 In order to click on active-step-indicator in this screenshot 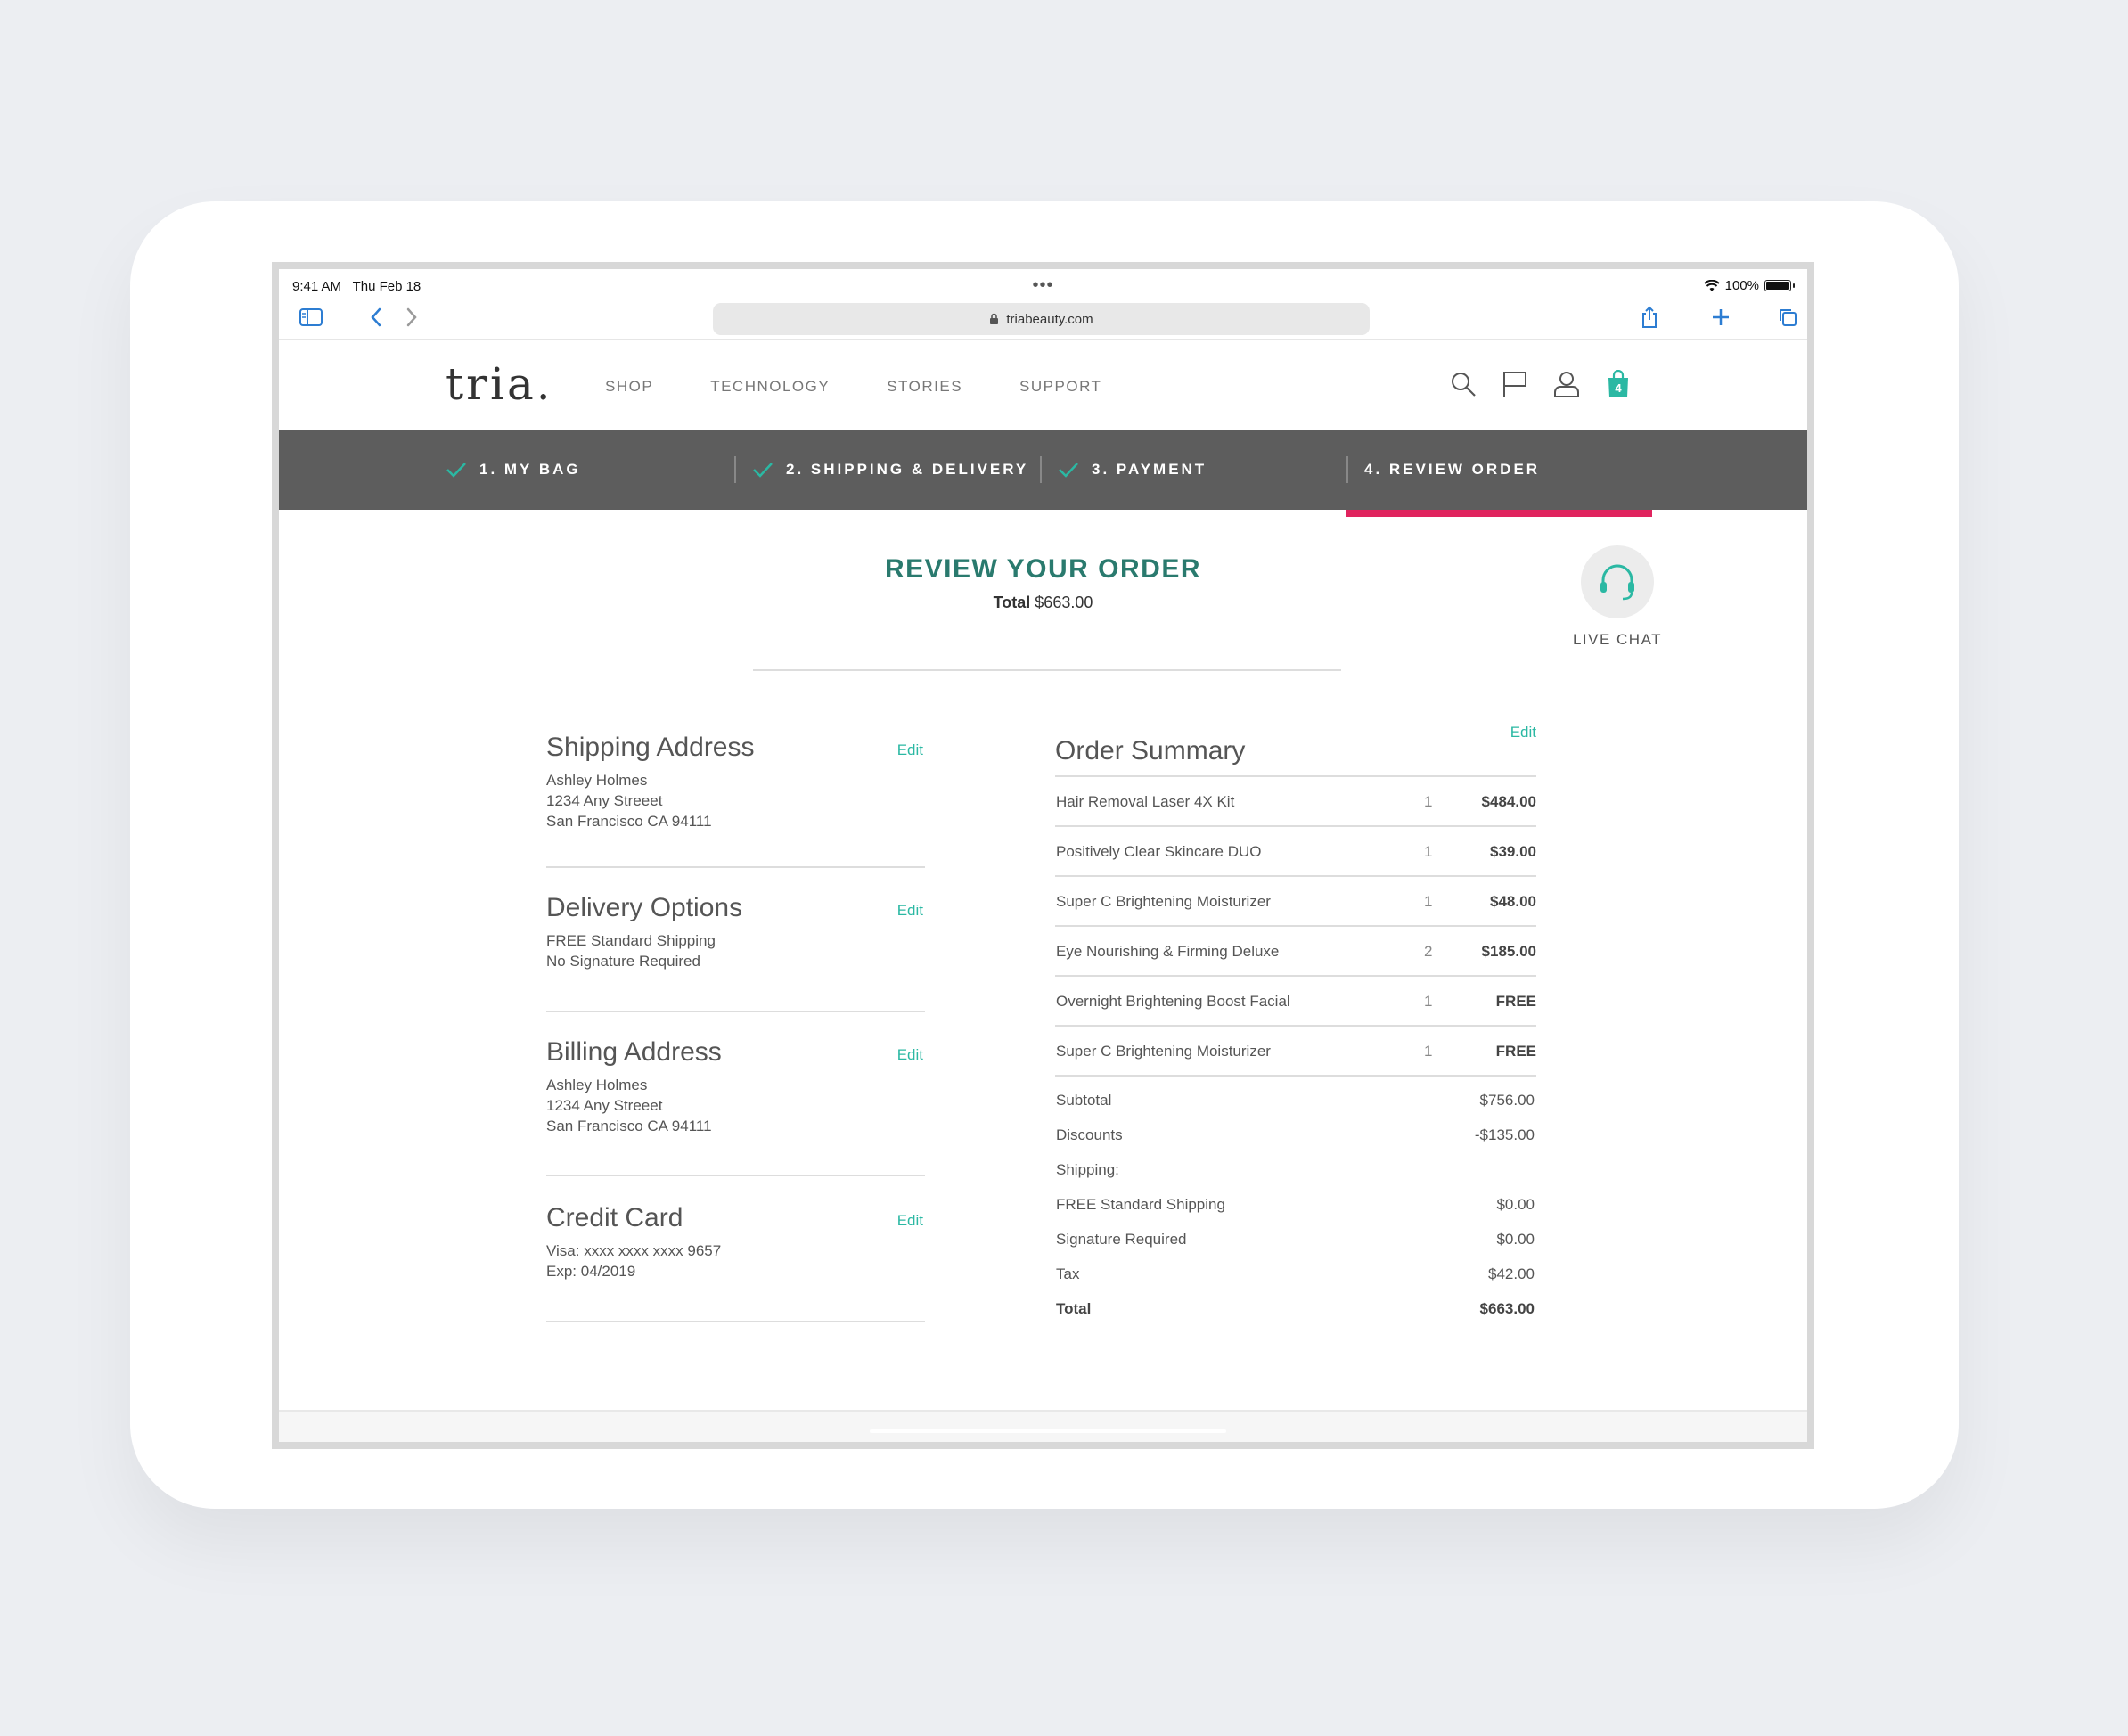, I will do `click(1499, 514)`.